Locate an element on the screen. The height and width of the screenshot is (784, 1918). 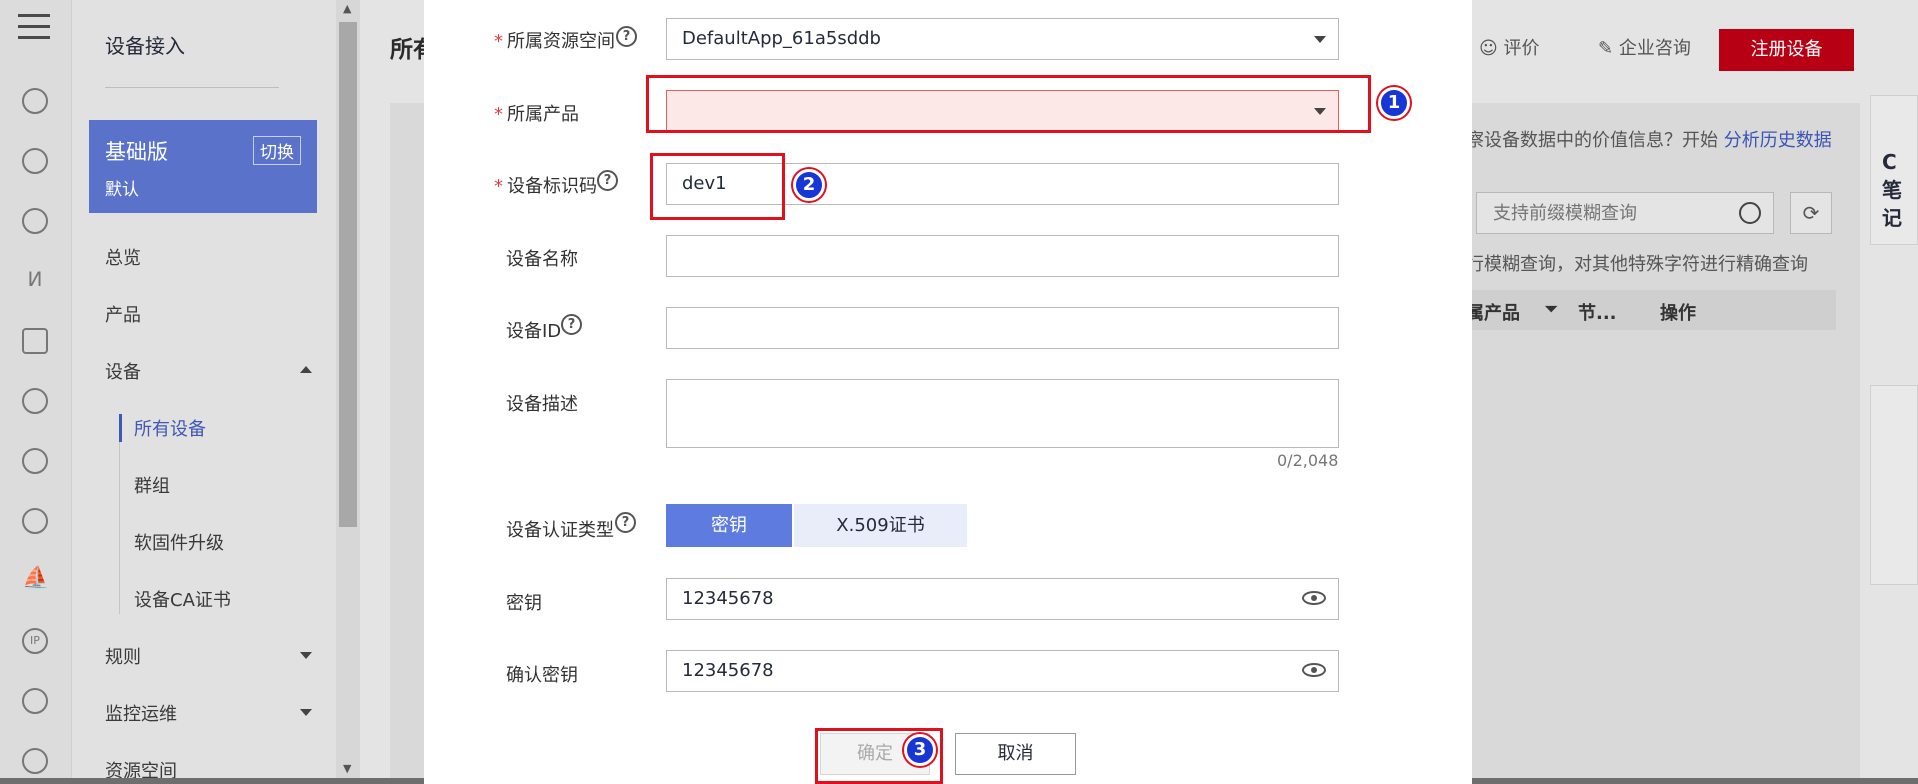
consult-link: ✎ 企业咨询 is located at coordinates (1644, 47).